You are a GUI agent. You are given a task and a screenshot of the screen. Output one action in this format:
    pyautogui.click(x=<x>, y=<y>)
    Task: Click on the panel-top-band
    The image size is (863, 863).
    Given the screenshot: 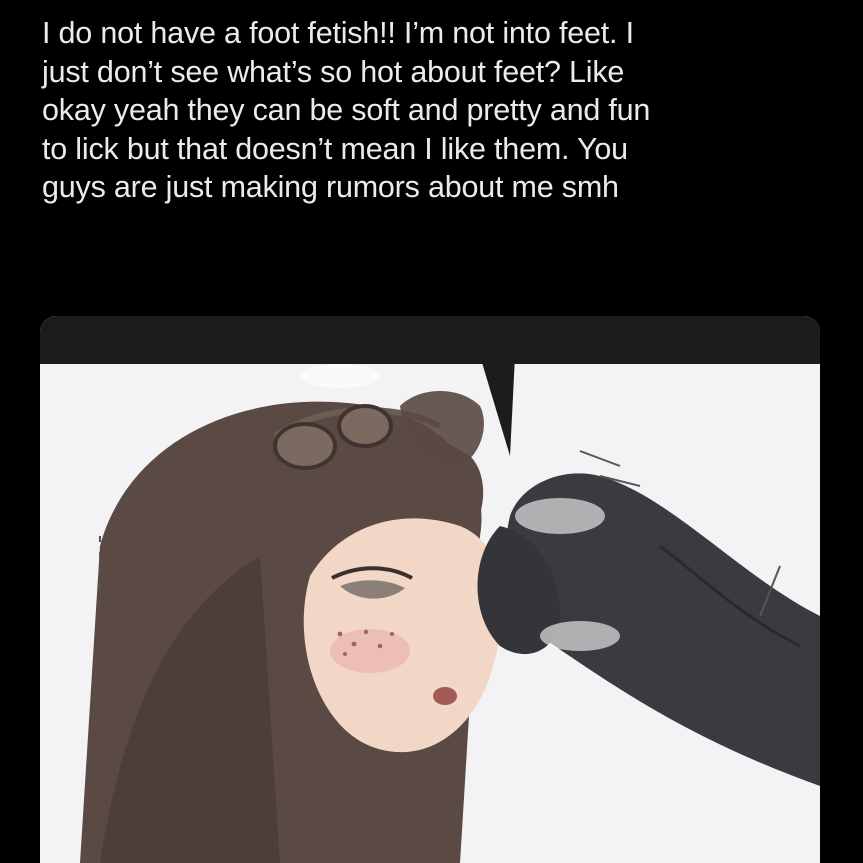 What is the action you would take?
    pyautogui.click(x=430, y=342)
    